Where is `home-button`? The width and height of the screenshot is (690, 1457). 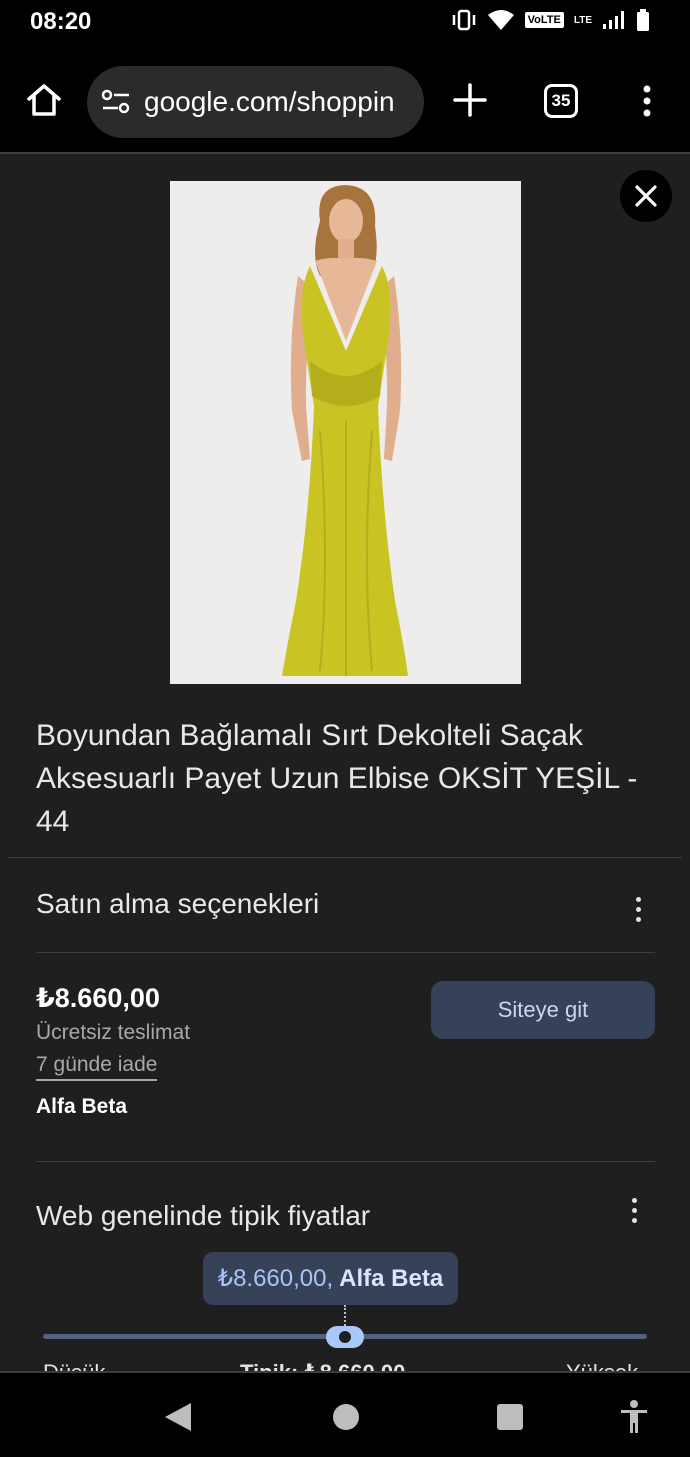
home-button is located at coordinates (44, 100).